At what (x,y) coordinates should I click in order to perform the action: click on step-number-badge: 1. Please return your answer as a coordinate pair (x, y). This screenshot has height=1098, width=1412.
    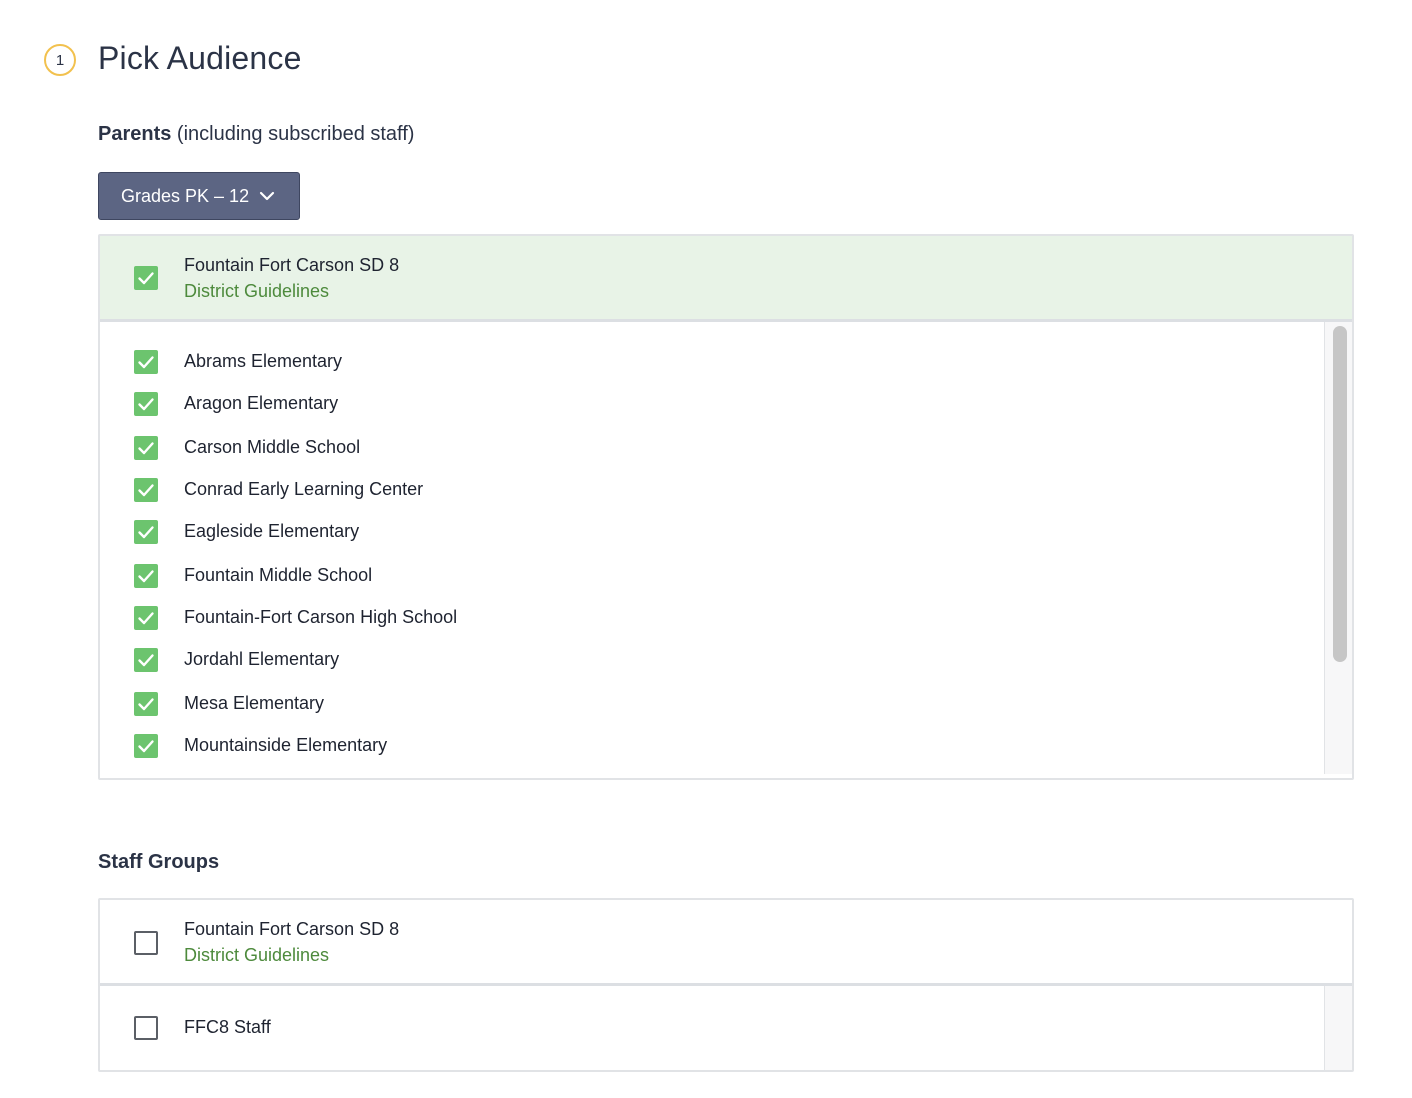
    Looking at the image, I should click on (60, 60).